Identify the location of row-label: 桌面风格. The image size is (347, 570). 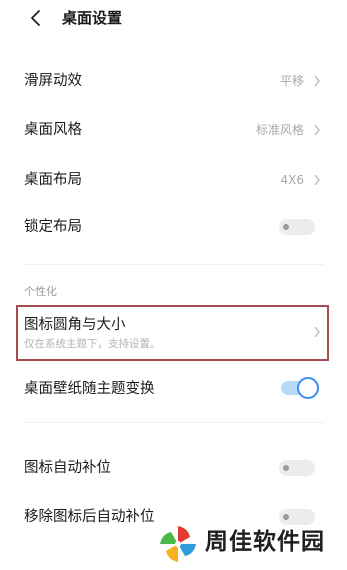
(53, 130).